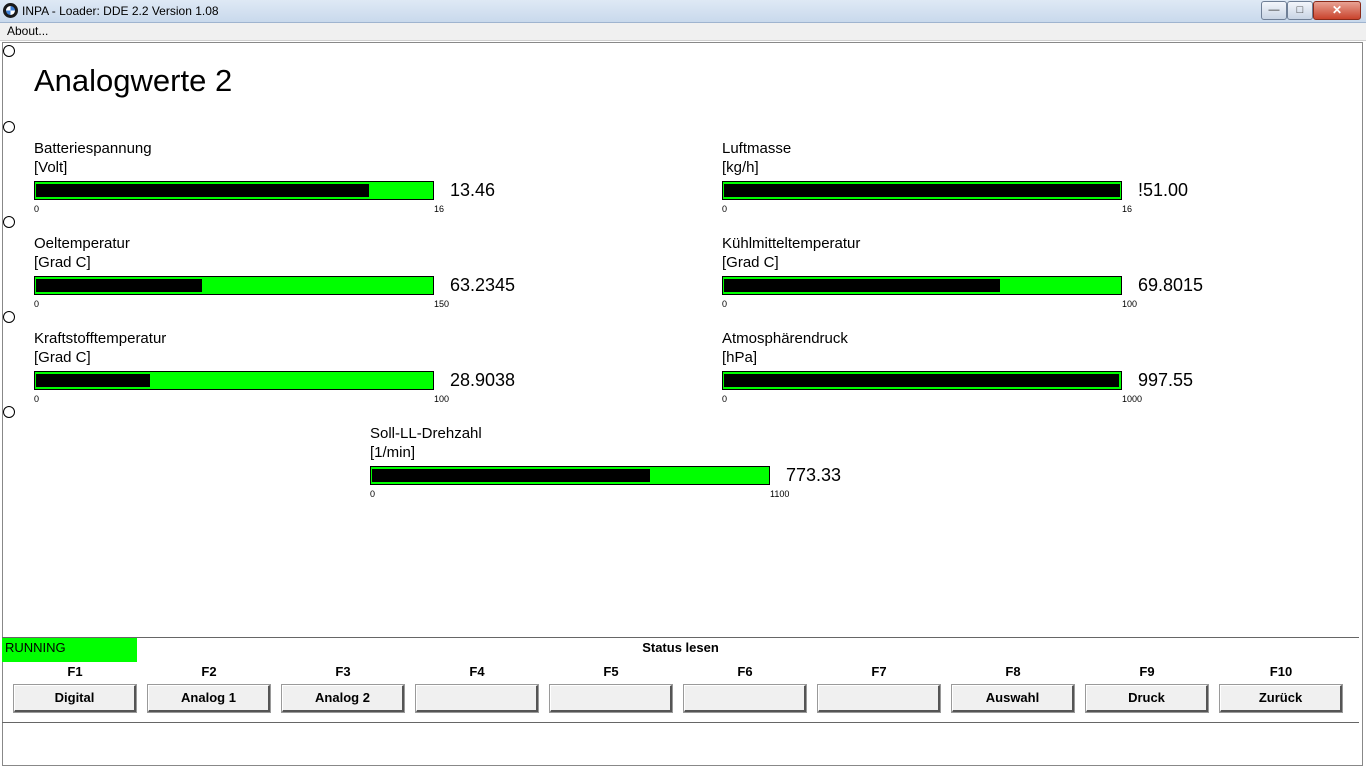 This screenshot has width=1366, height=768. Describe the element at coordinates (284, 272) in the screenshot. I see `gauge-oeltemperatur: Oeltemperatur [Grad C] 0 150 63.2345` at that location.